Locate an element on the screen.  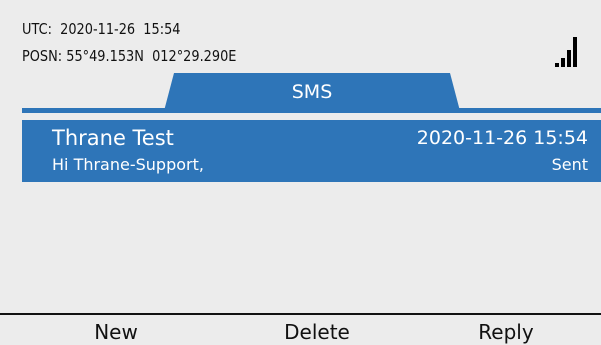
tab-sms: SMS is located at coordinates (312, 92).